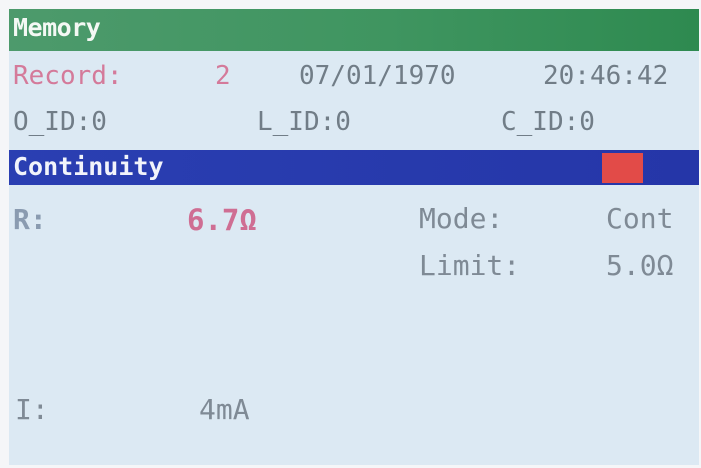  What do you see at coordinates (640, 265) in the screenshot?
I see `limit-value: 5.0Ω` at bounding box center [640, 265].